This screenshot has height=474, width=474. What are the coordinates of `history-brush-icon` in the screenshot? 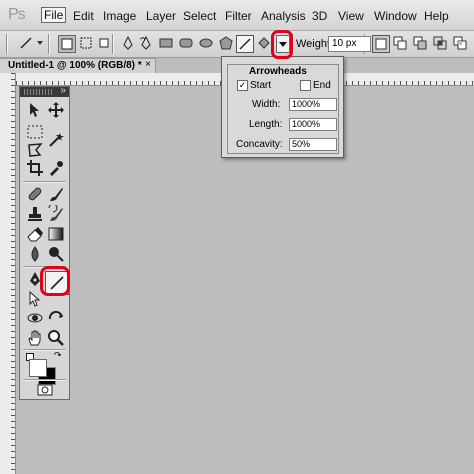 It's located at (56, 213).